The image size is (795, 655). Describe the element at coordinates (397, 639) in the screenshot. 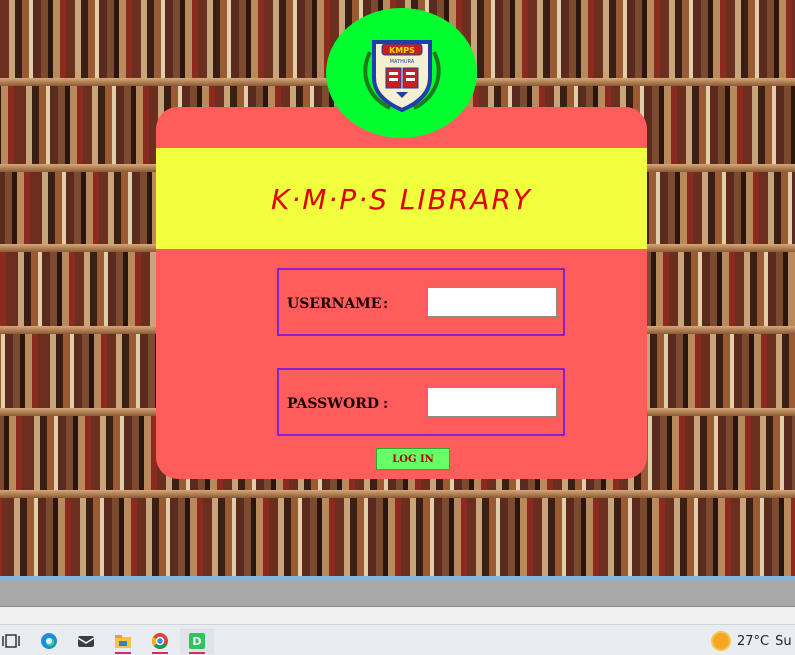

I see `taskbar: D 27°C Su` at that location.